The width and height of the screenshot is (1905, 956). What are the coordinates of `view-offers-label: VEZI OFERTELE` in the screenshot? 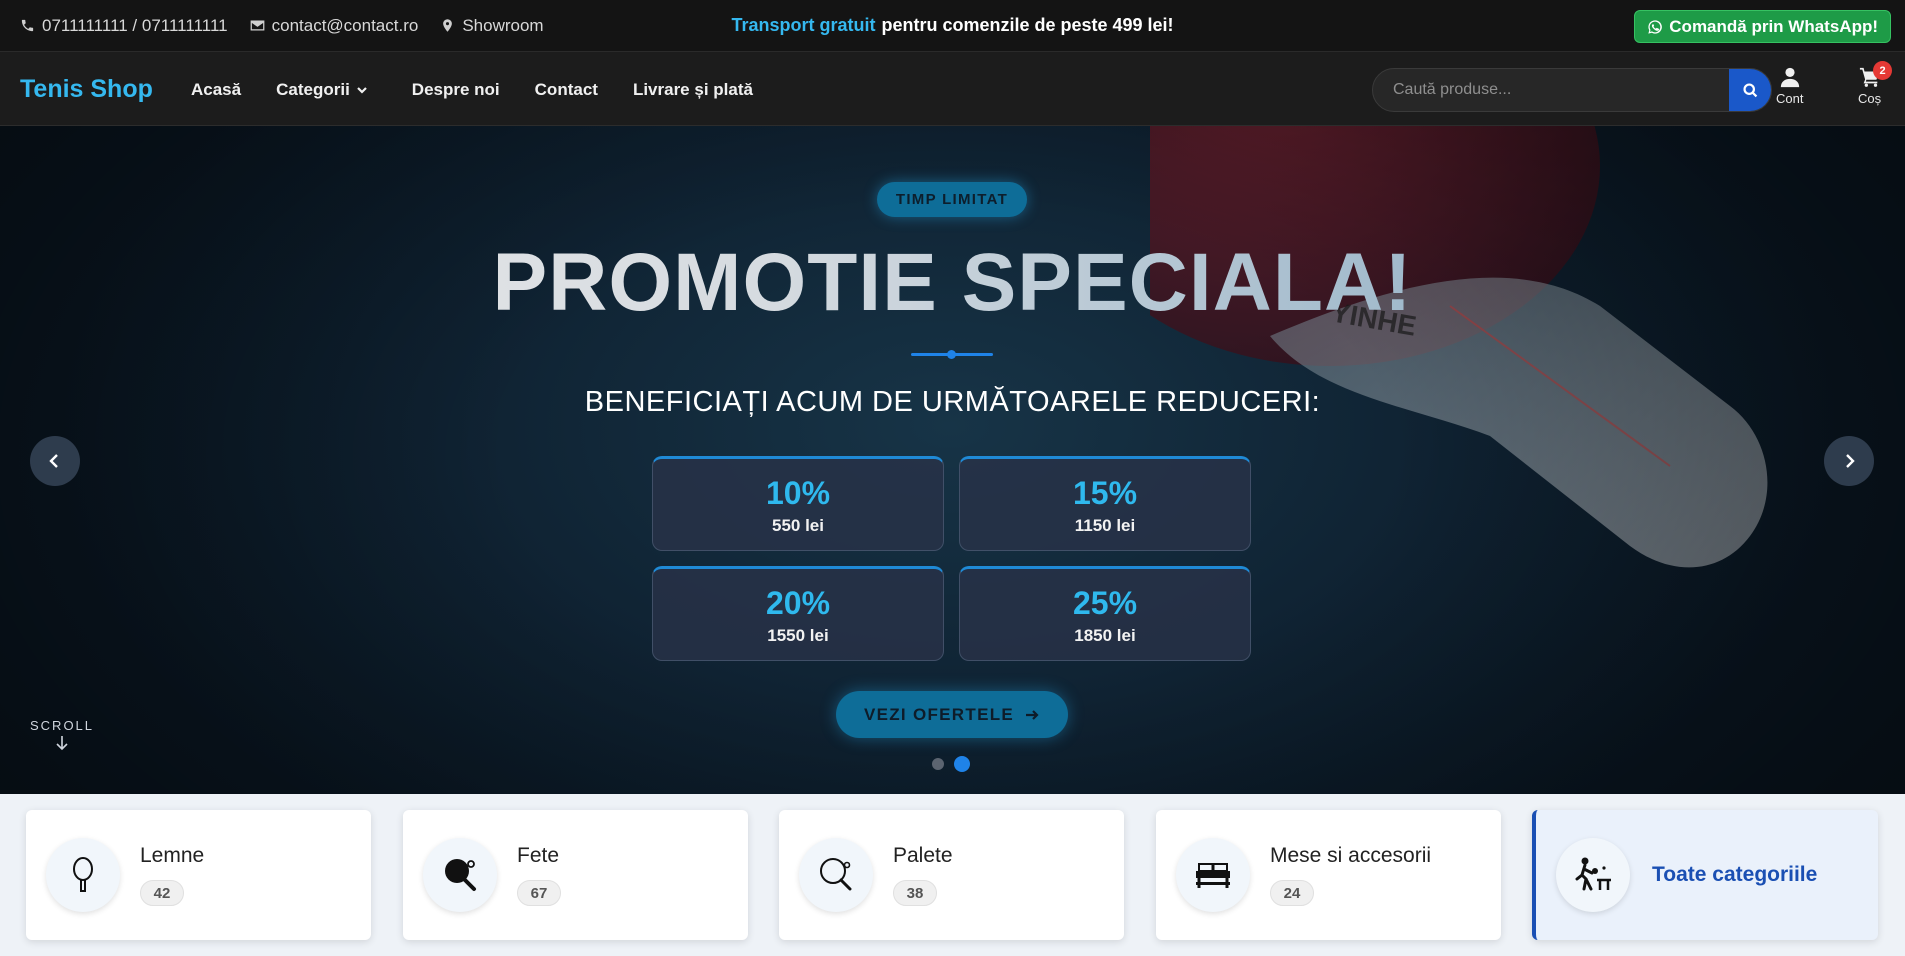 It's located at (939, 714).